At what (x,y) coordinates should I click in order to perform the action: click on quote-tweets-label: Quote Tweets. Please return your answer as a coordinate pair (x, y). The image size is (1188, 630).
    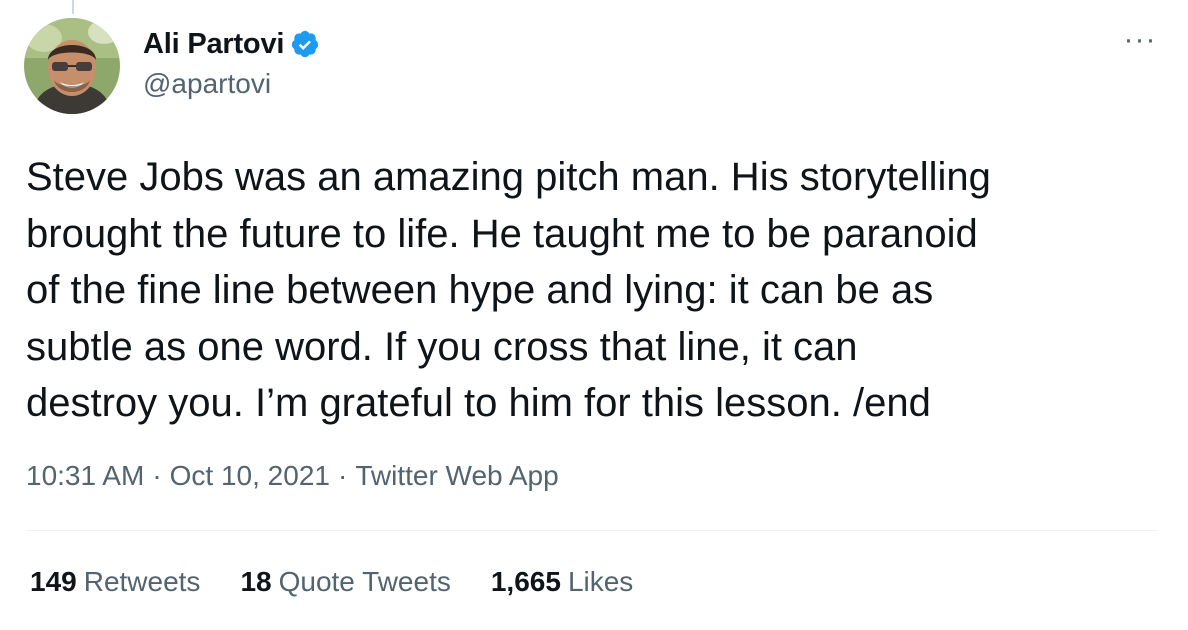
    Looking at the image, I should click on (364, 581).